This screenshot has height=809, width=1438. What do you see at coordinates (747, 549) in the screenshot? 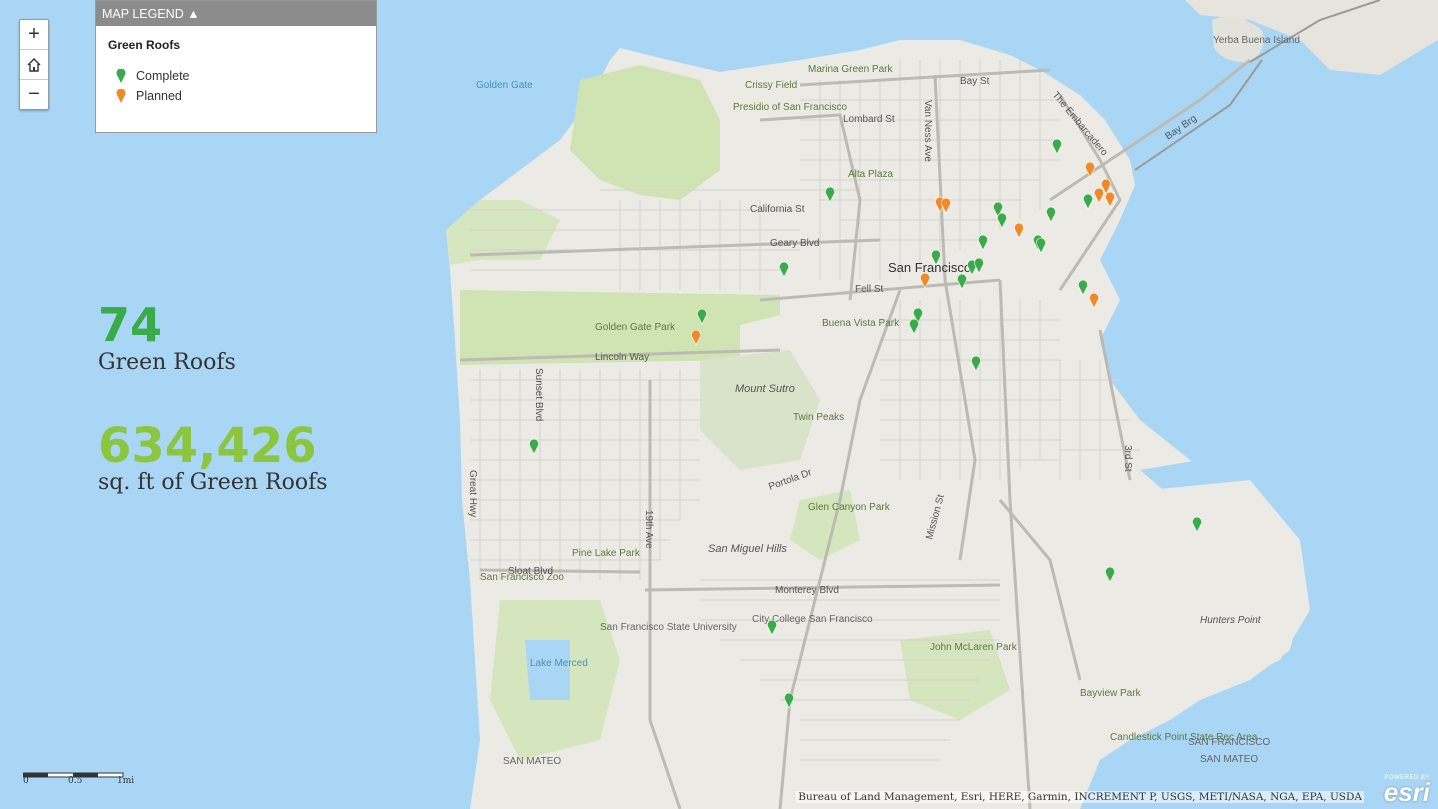
I see `map-label-san-miguel: San Miguel Hills` at bounding box center [747, 549].